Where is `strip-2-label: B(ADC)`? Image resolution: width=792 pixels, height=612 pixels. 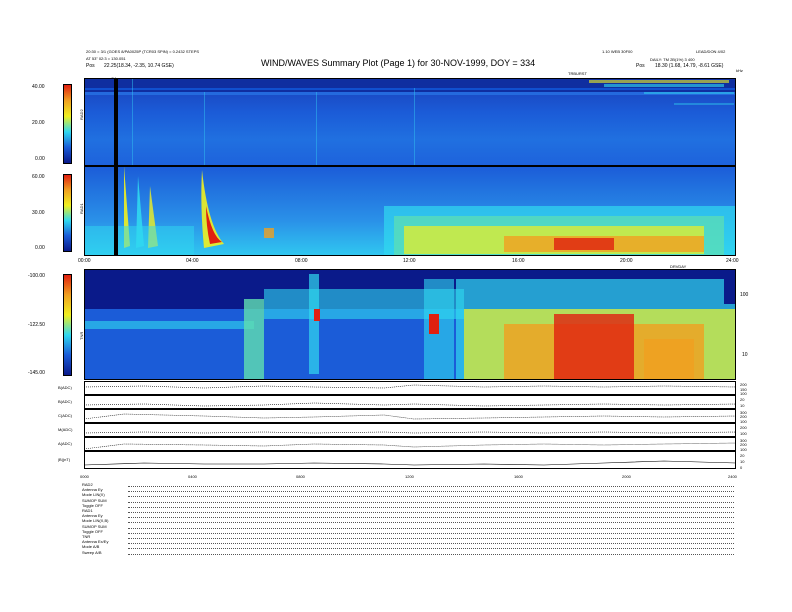
strip-2-label: B(ADC) is located at coordinates (65, 401).